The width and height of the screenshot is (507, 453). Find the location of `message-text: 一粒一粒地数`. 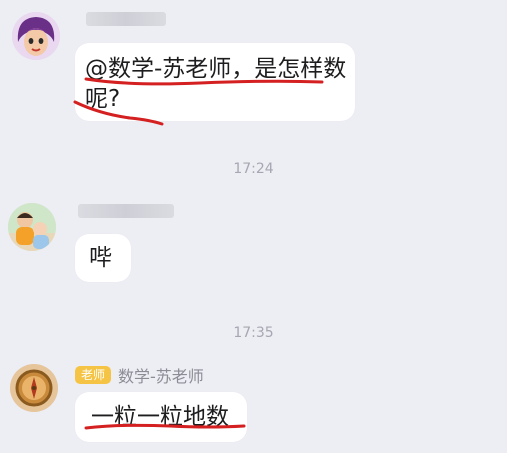

message-text: 一粒一粒地数 is located at coordinates (160, 417).